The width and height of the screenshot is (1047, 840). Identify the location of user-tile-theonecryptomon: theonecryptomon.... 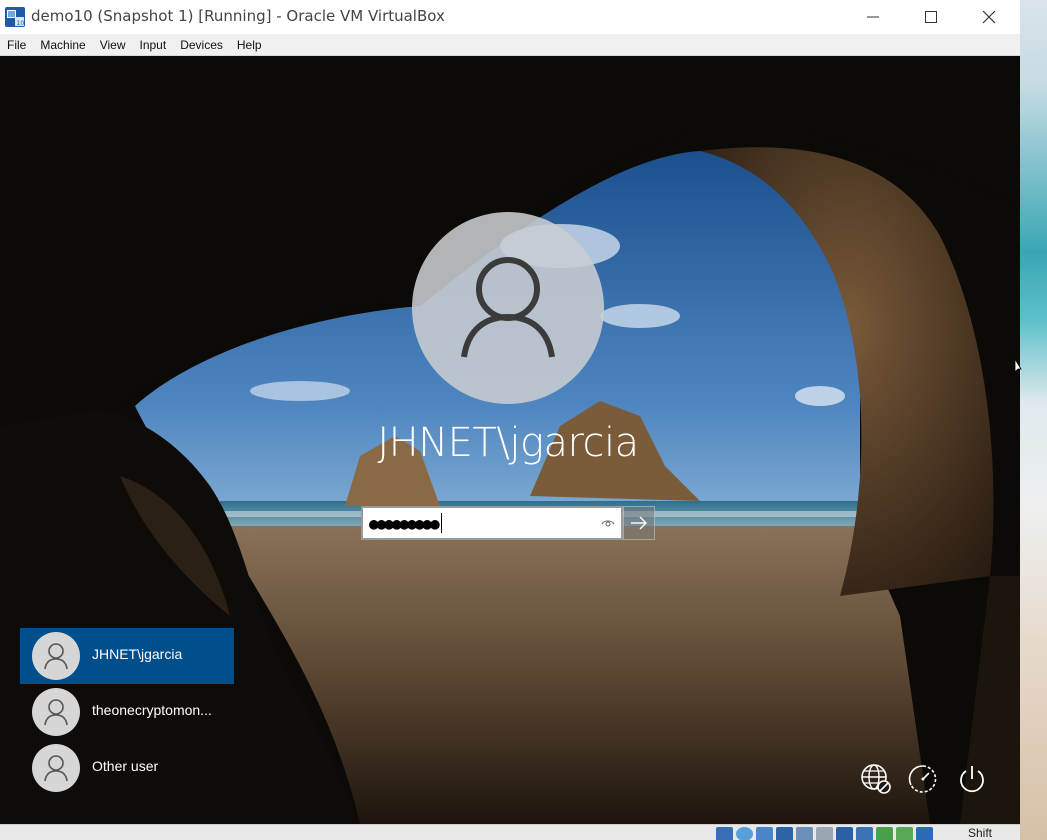
(127, 712).